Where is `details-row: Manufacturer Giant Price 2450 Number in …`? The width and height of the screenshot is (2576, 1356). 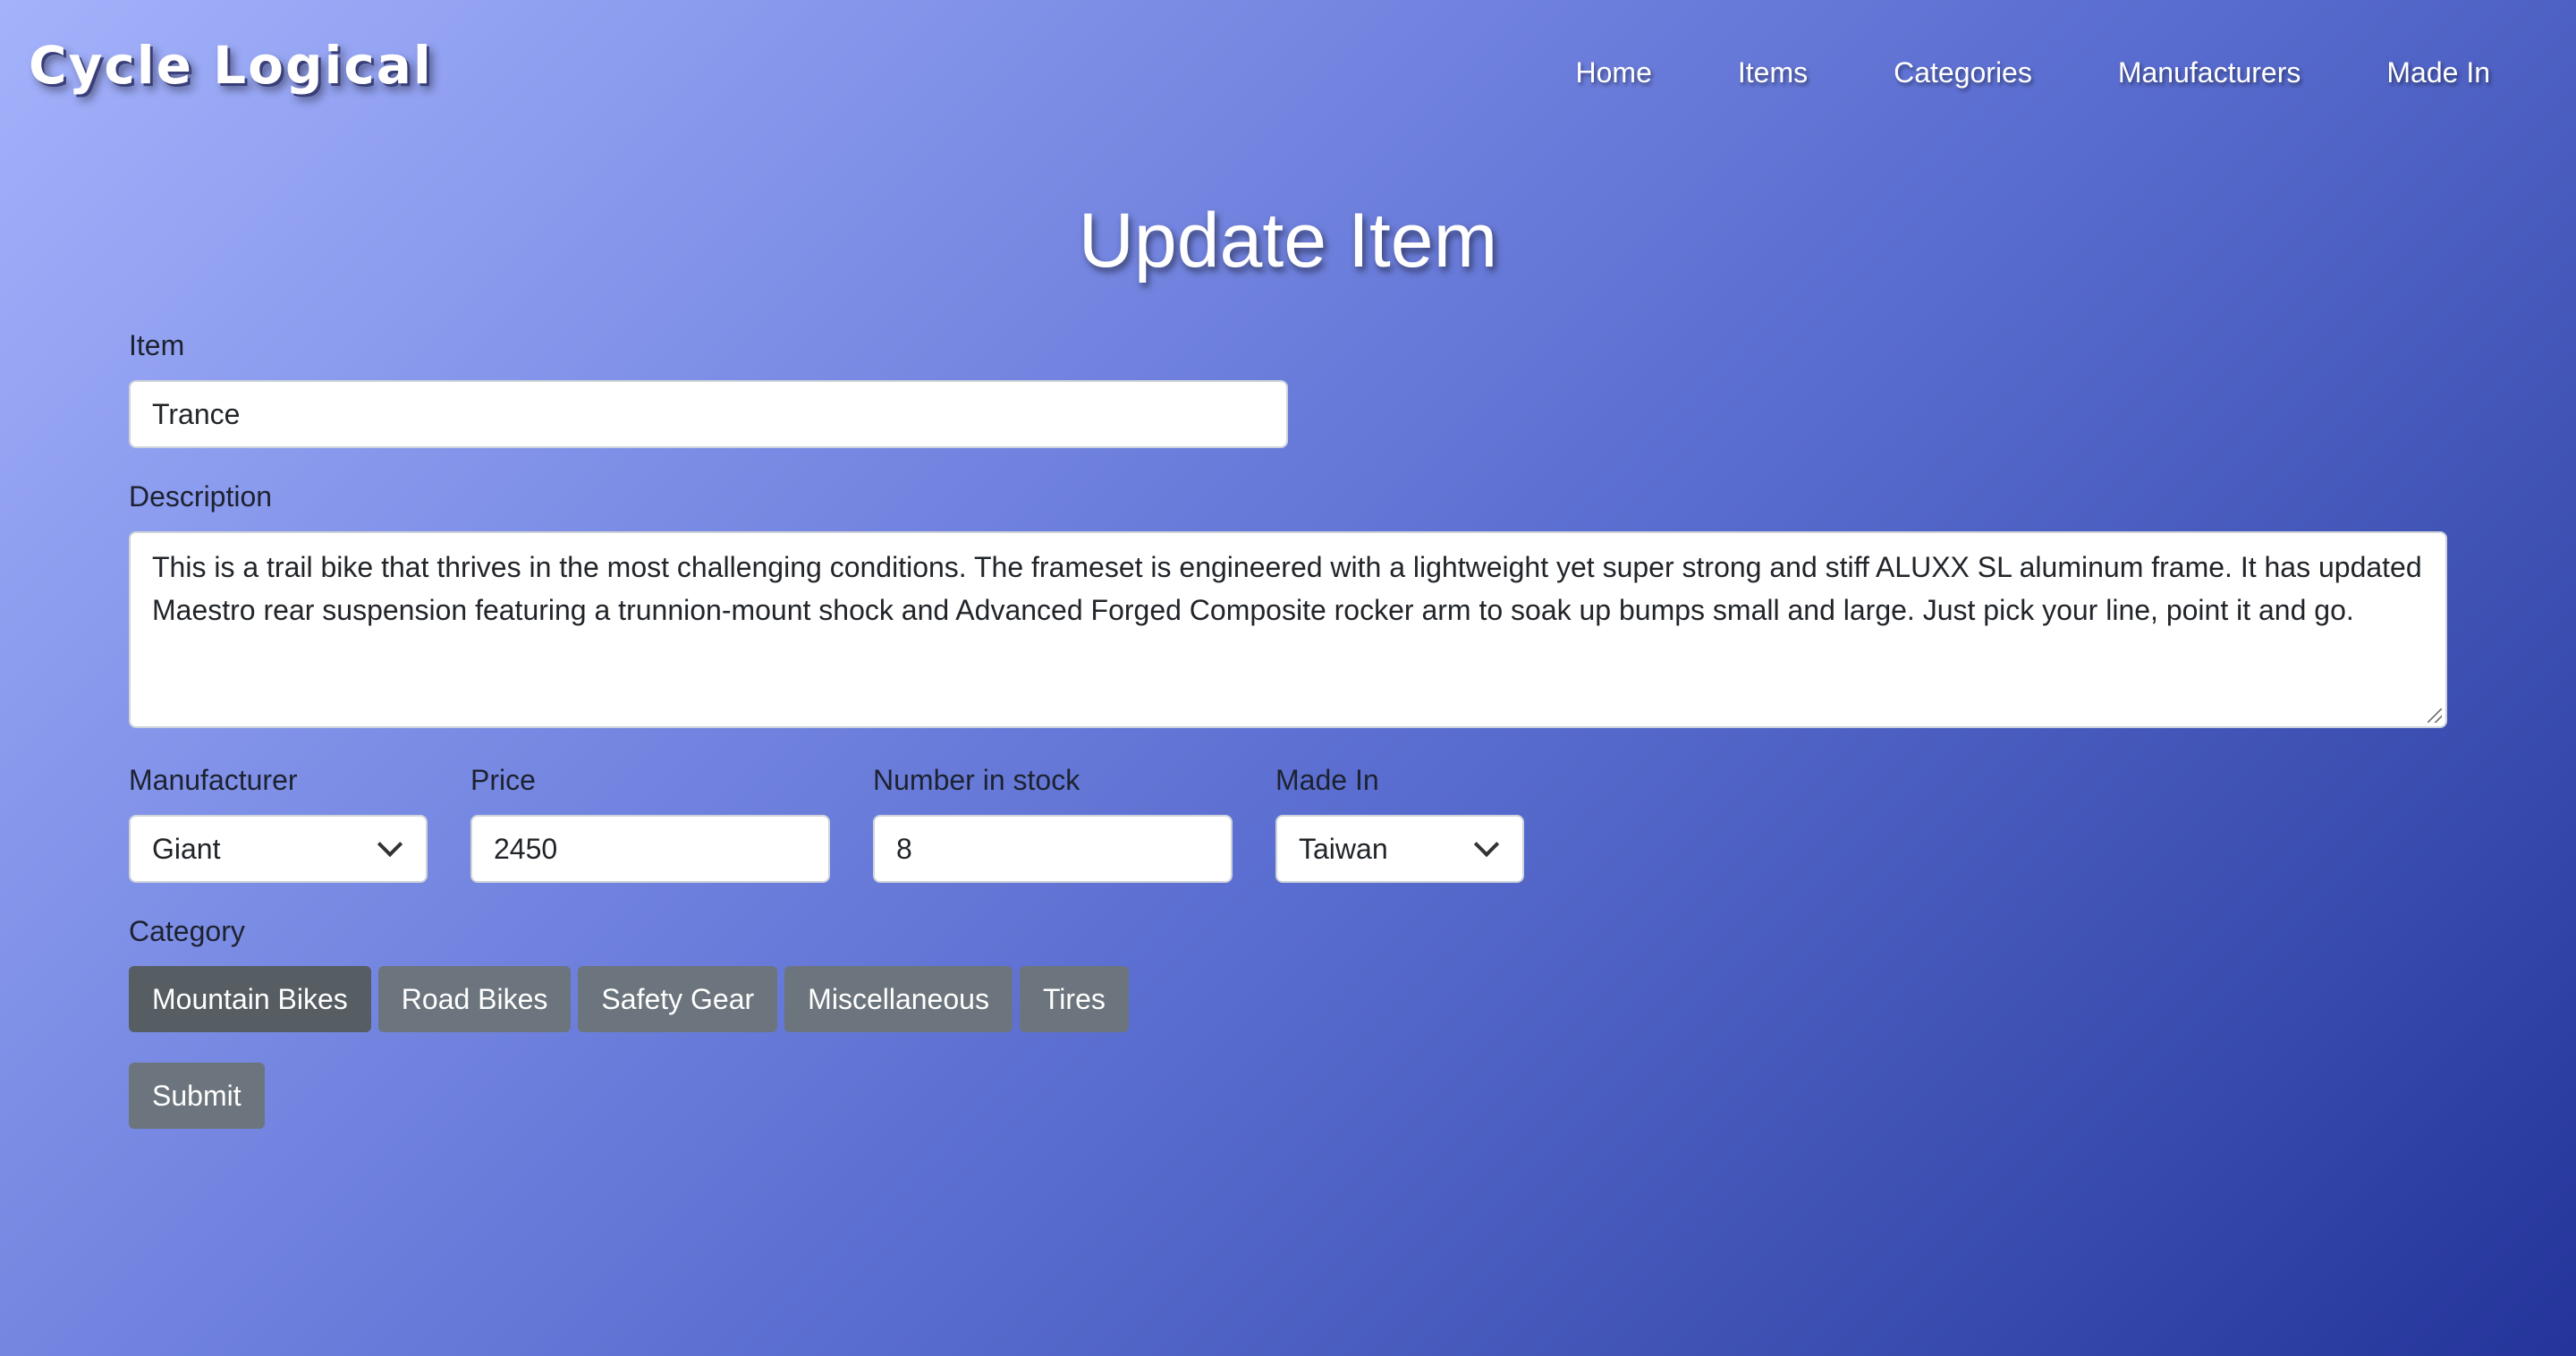
details-row: Manufacturer Giant Price 2450 Number in … is located at coordinates (1288, 824).